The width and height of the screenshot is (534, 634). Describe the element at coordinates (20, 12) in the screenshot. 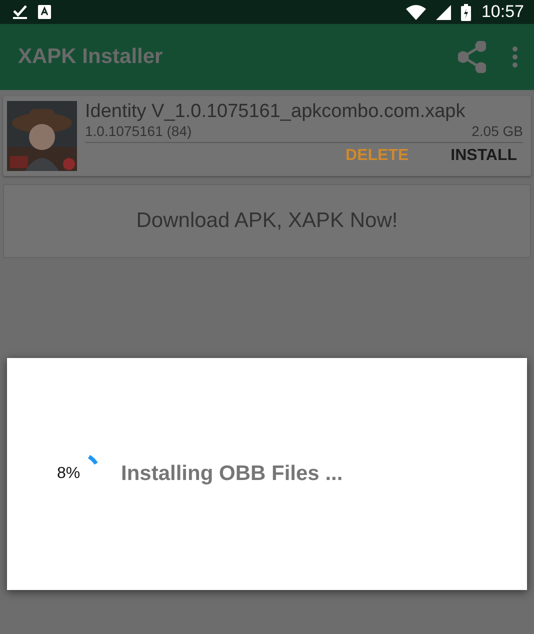

I see `download-done-icon` at that location.